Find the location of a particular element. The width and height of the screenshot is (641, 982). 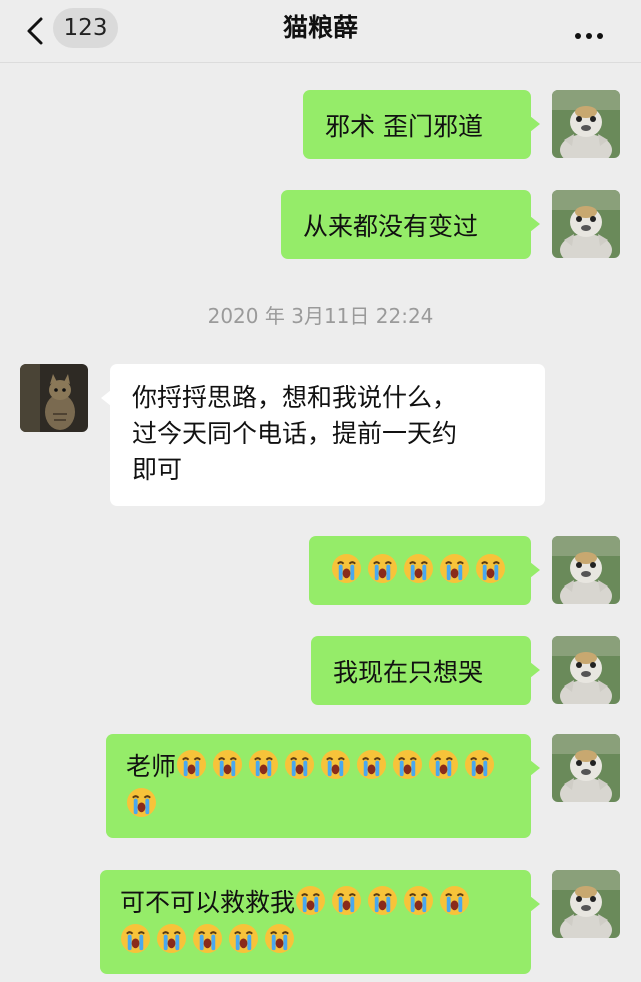

message-text: 邪术 歪门邪道 is located at coordinates (404, 126).